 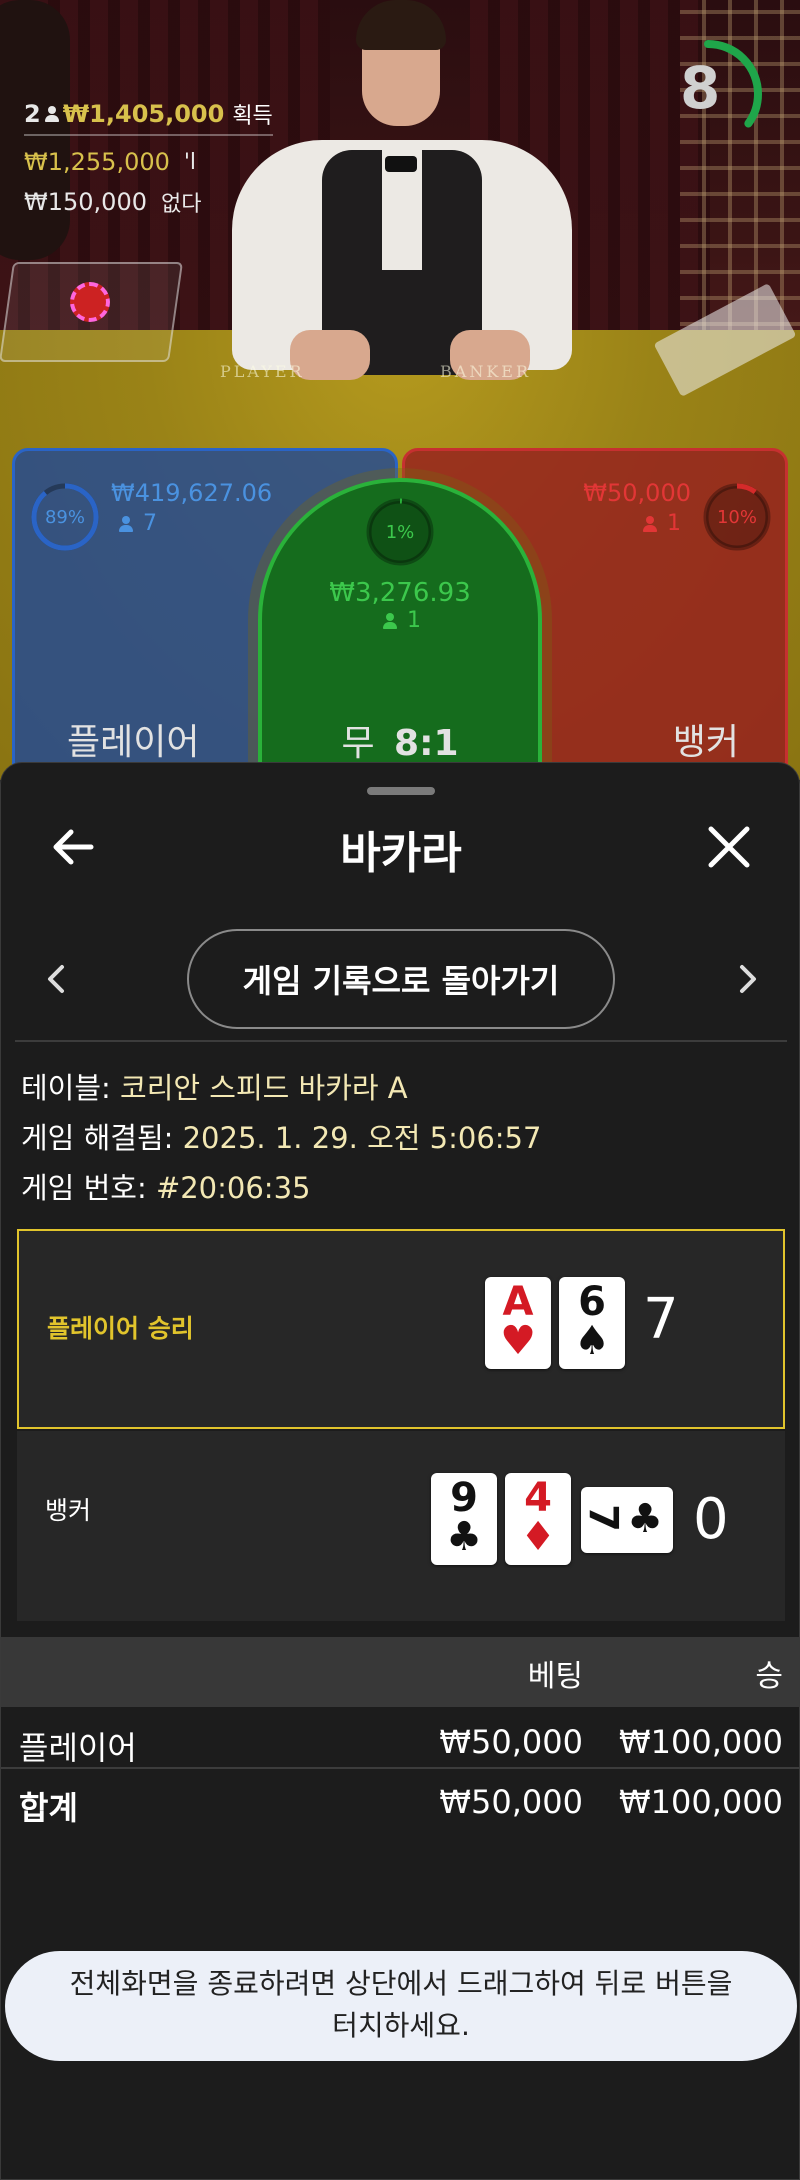 I want to click on toast-line-1: 전체화면을 종료하려면 상단에서 드래그하여 뒤로 버튼을, so click(x=401, y=1983).